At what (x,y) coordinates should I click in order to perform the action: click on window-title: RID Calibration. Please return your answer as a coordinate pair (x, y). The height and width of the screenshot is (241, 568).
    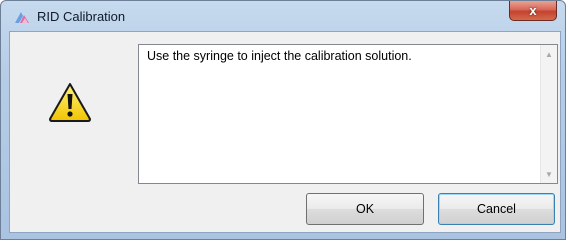
    Looking at the image, I should click on (81, 16).